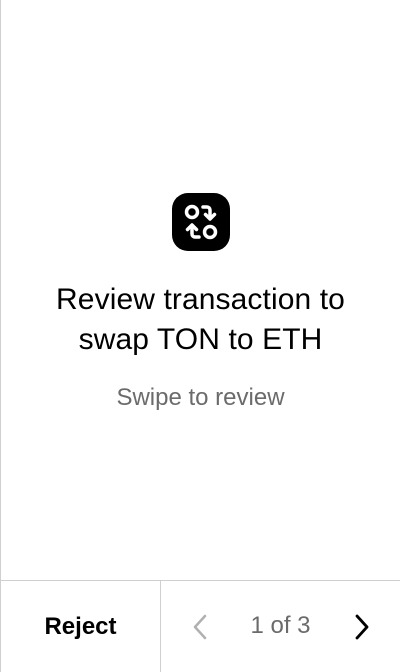  I want to click on swap-icon, so click(201, 222).